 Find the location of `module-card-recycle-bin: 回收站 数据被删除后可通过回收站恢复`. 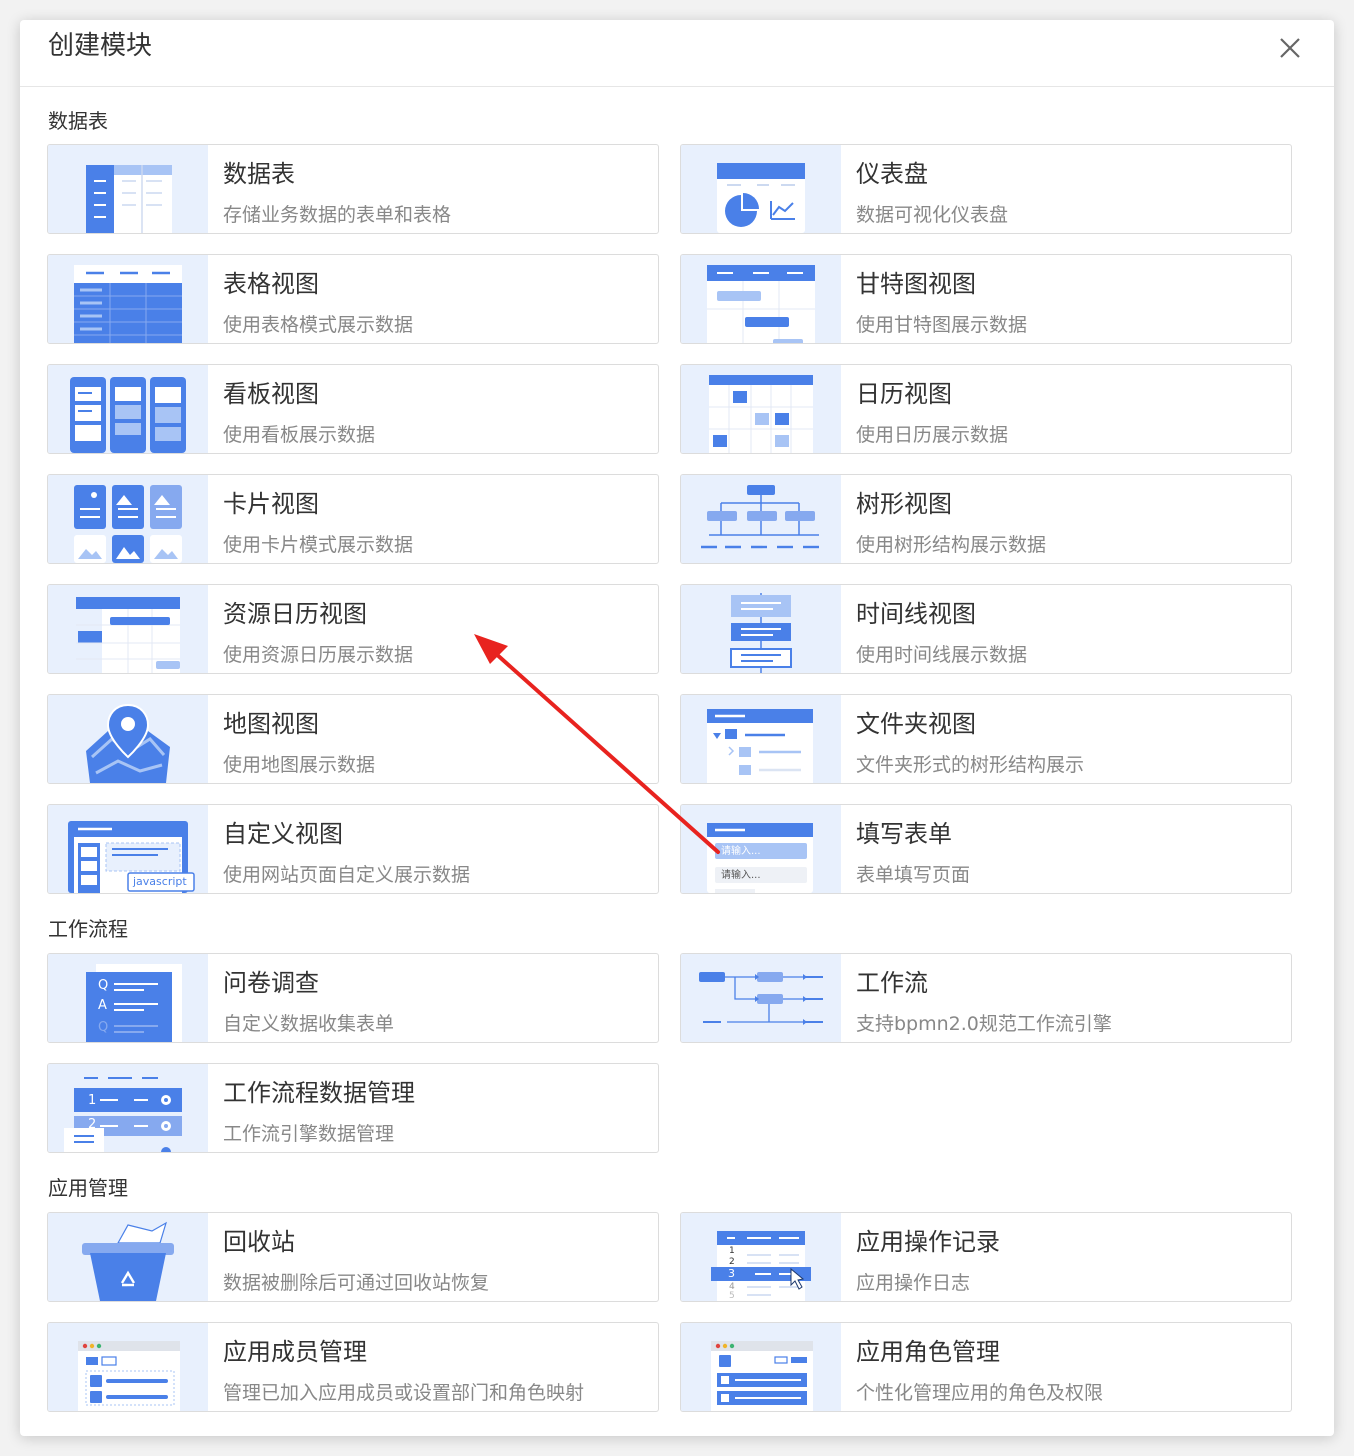

module-card-recycle-bin: 回收站 数据被删除后可通过回收站恢复 is located at coordinates (353, 1257).